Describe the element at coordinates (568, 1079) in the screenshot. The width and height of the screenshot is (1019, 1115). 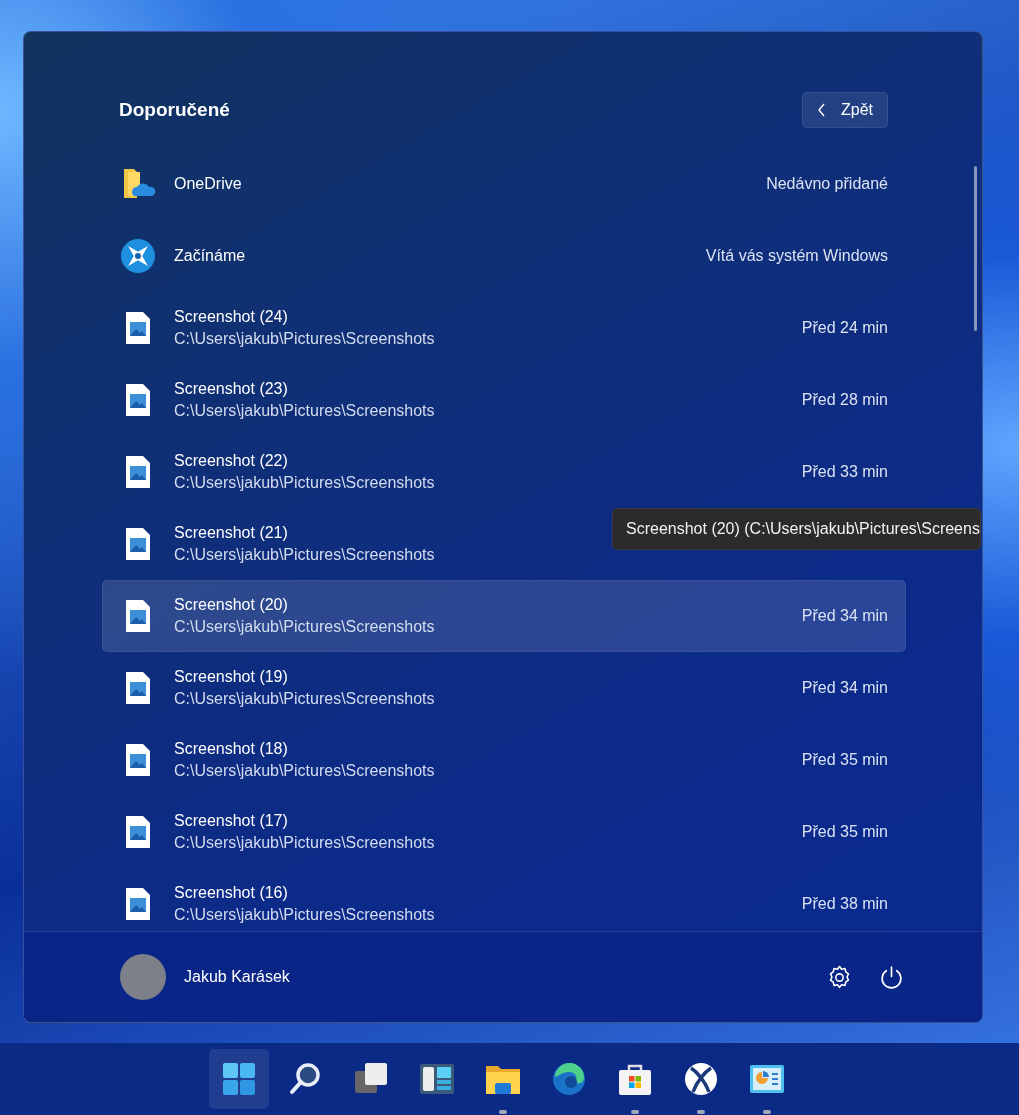
I see `browser-icon` at that location.